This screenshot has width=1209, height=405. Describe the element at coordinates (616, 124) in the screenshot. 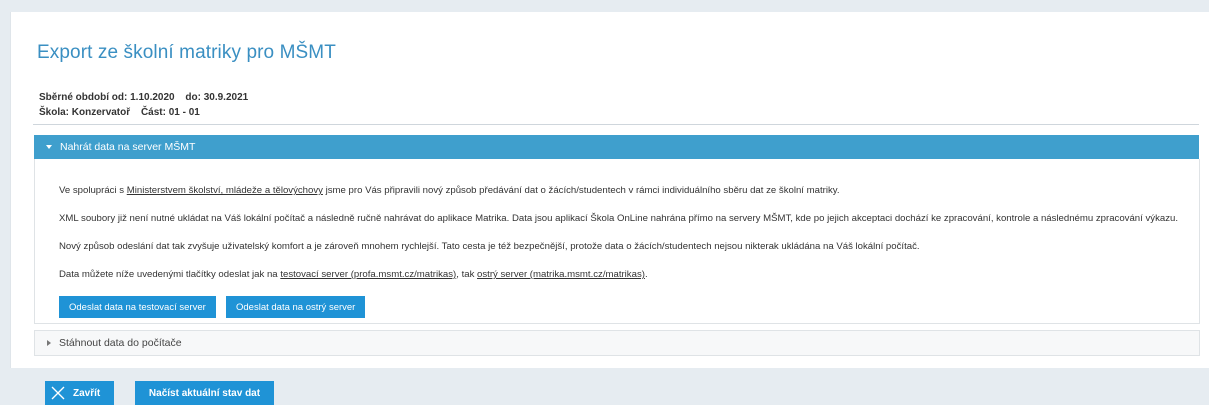

I see `divider` at that location.